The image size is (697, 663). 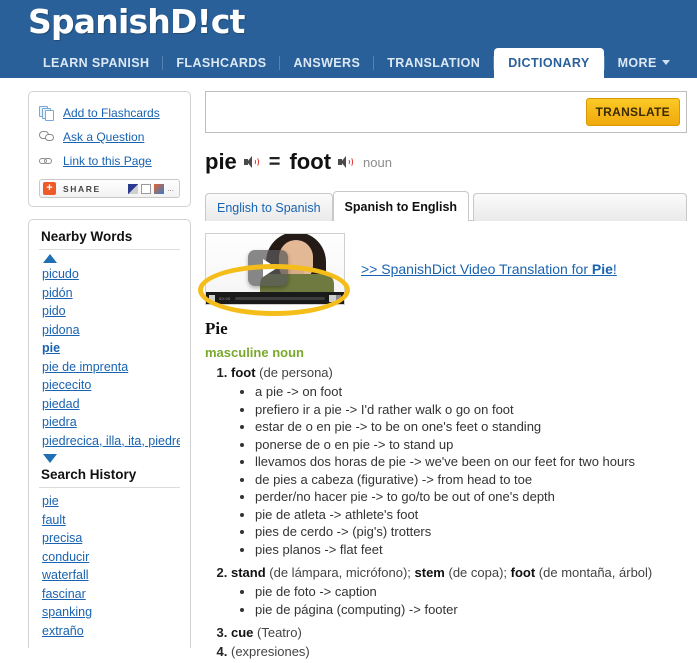 I want to click on video-progress-track, so click(x=279, y=298).